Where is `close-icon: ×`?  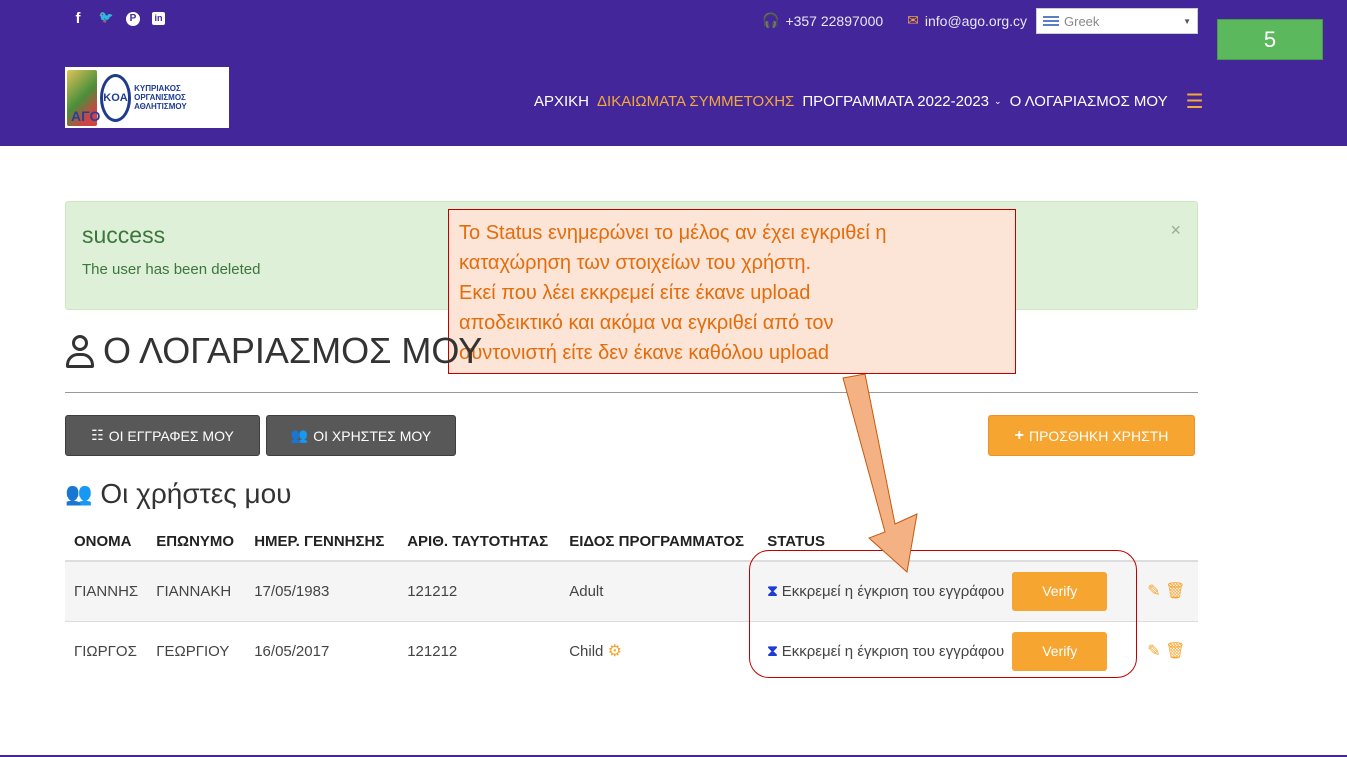
close-icon: × is located at coordinates (1175, 230).